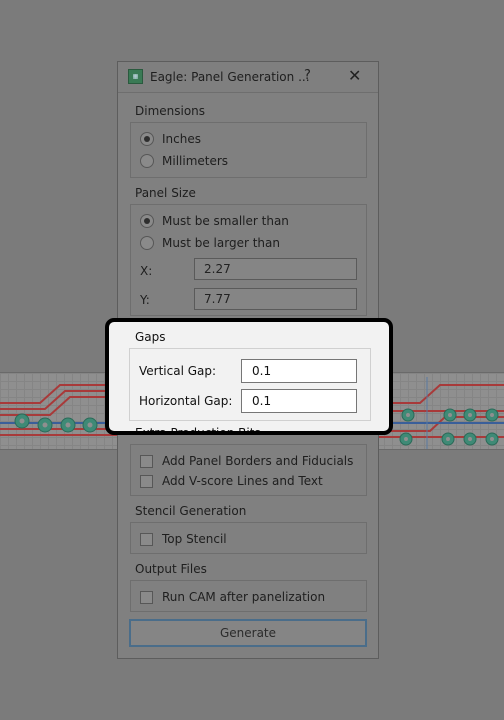  What do you see at coordinates (147, 221) in the screenshot?
I see `radio-smaller-indicator` at bounding box center [147, 221].